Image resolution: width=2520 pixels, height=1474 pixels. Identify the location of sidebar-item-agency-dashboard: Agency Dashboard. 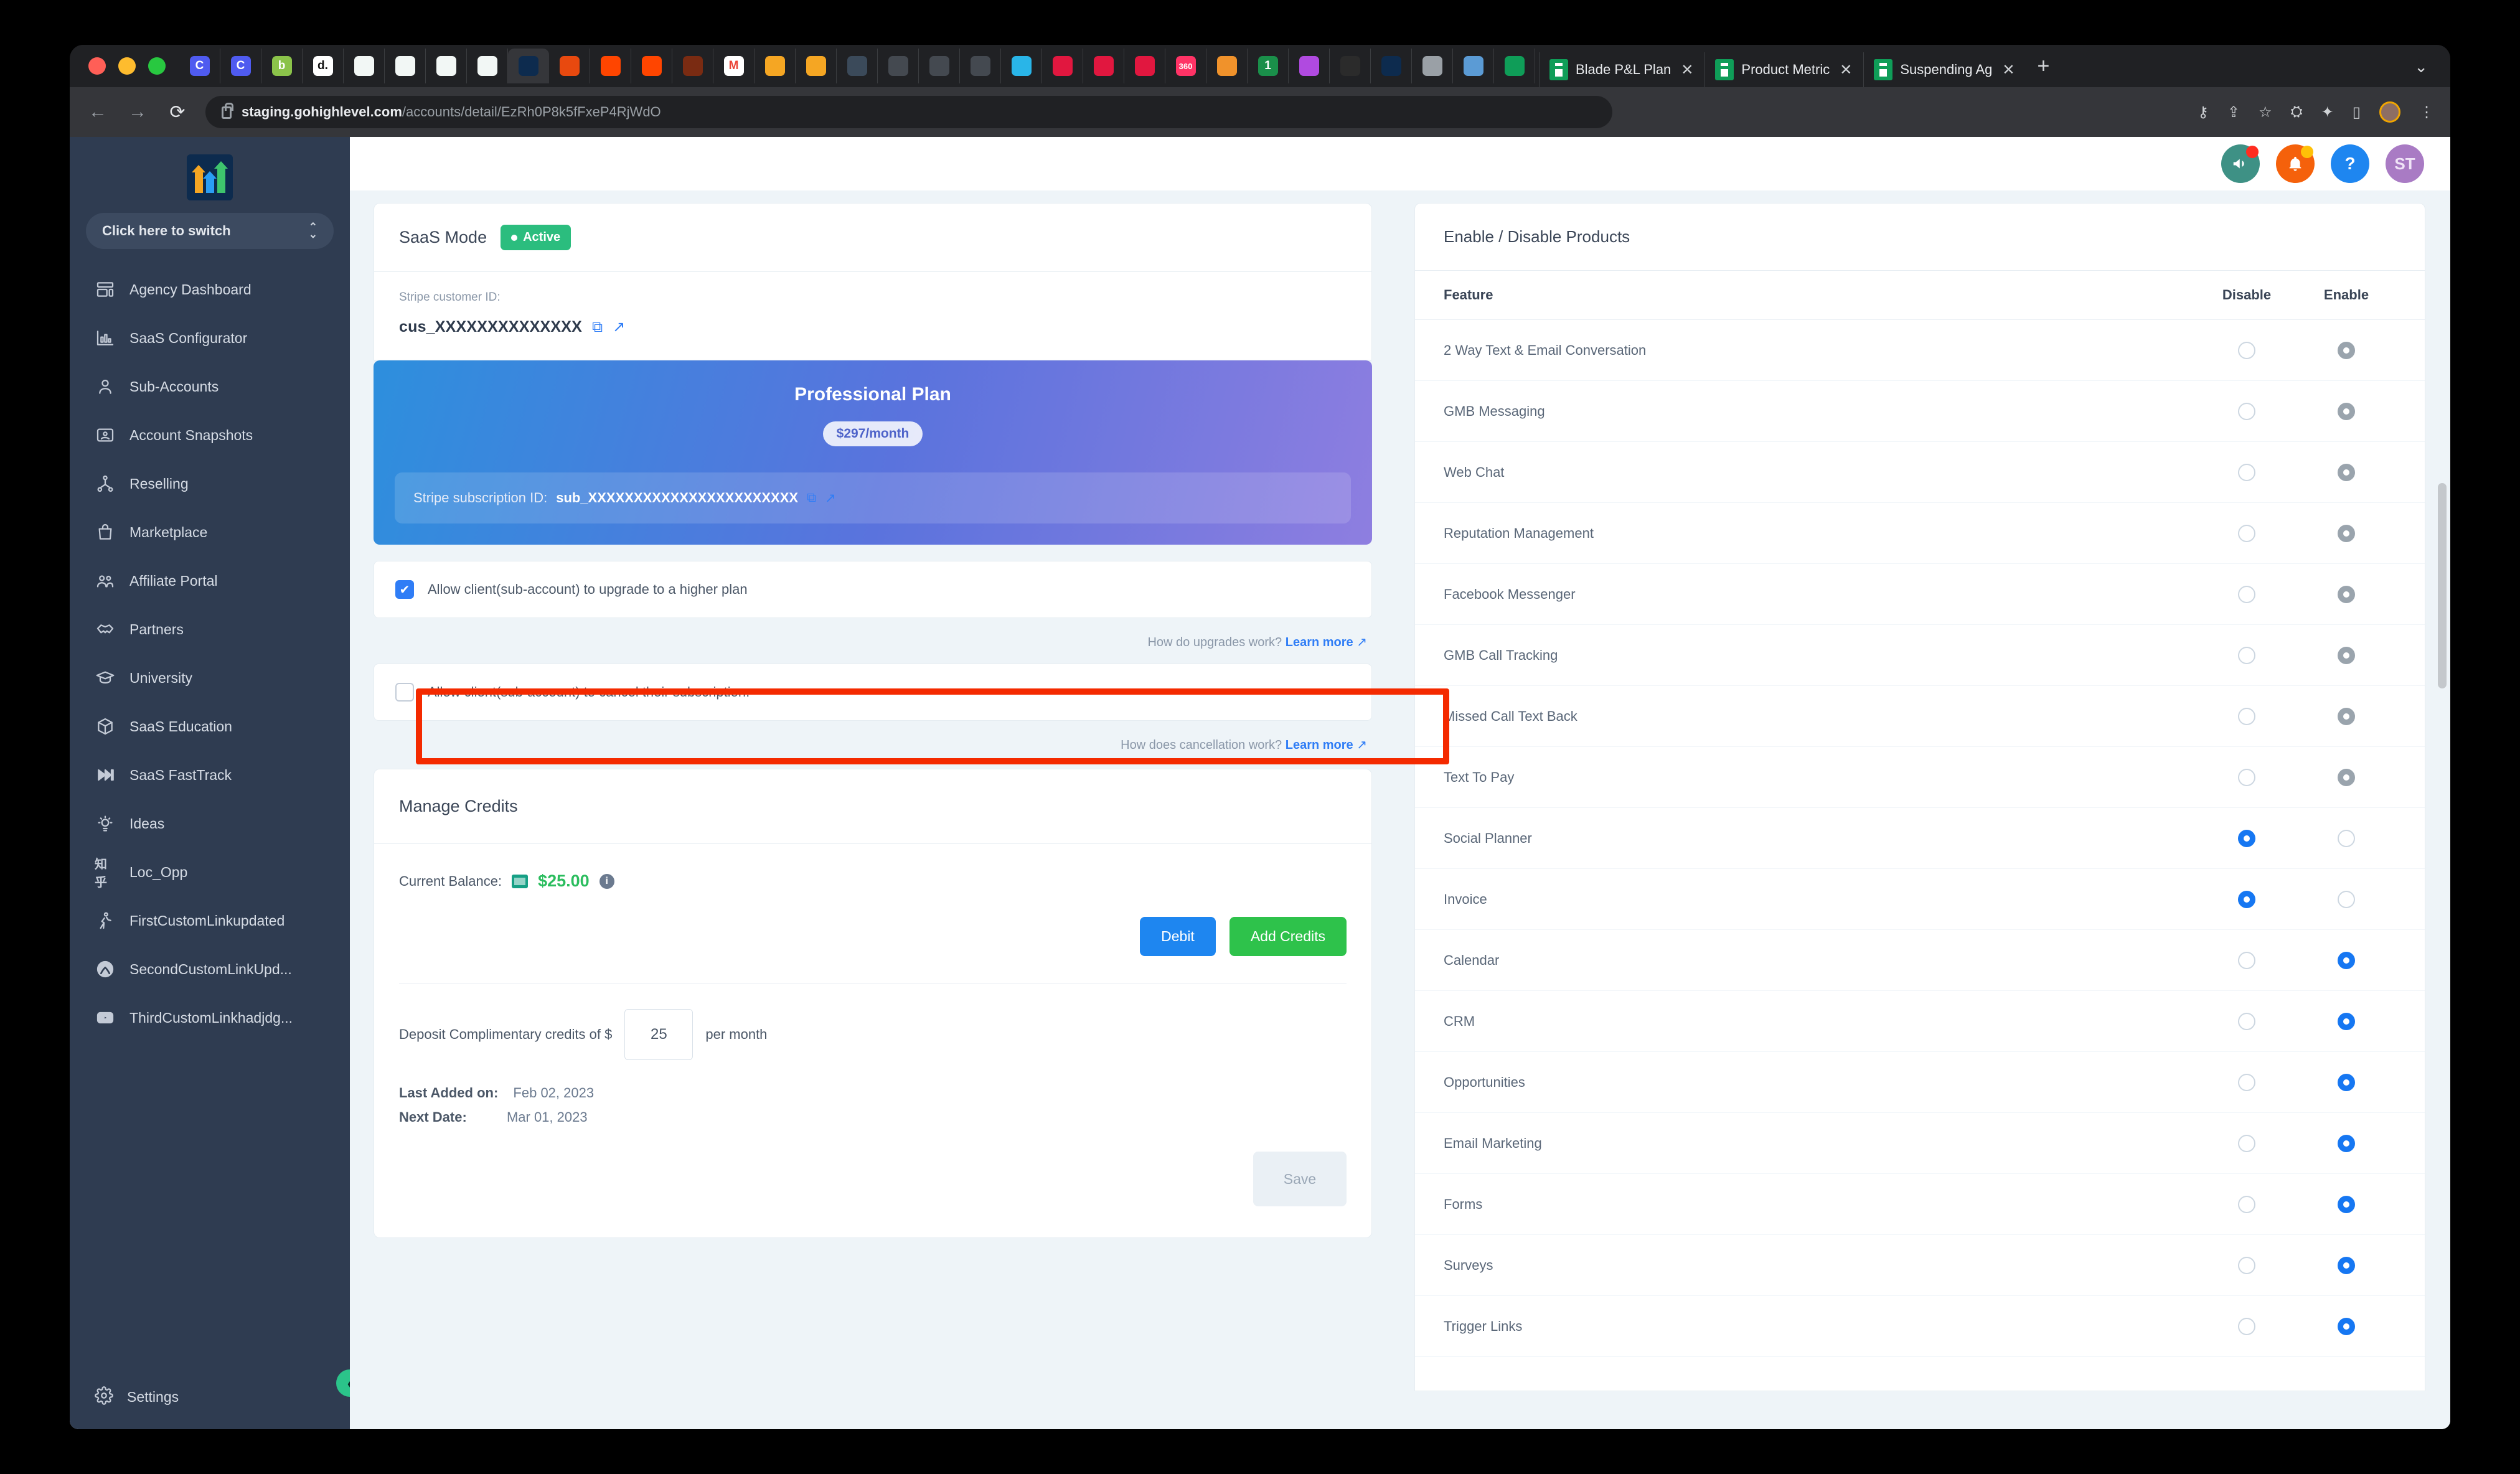
(210, 289).